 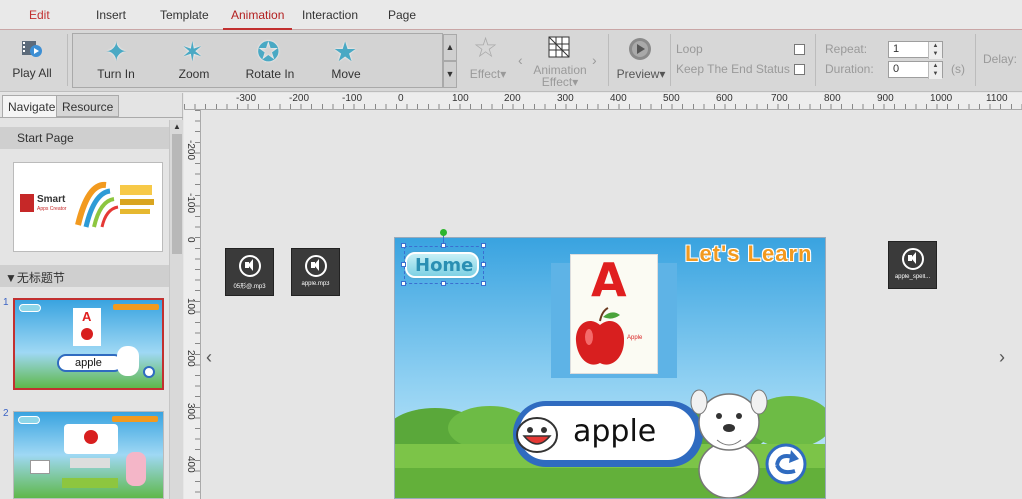 I want to click on preview-button: Preview▾, so click(x=641, y=60).